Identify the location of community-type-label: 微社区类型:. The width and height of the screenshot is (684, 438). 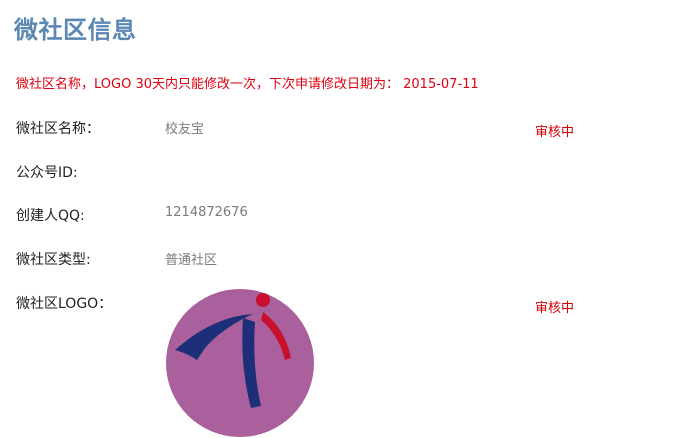
(53, 260).